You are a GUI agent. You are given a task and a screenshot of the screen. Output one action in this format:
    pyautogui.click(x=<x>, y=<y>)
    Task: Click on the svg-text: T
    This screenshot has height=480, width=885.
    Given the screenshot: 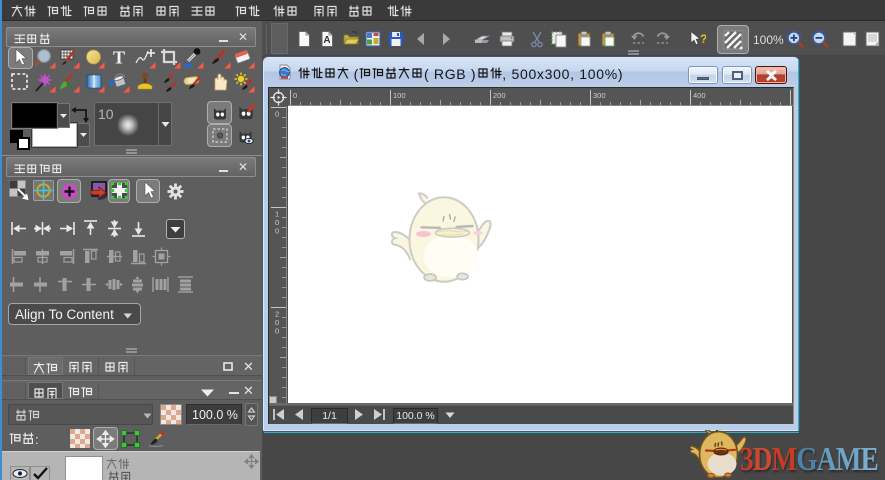 What is the action you would take?
    pyautogui.click(x=119, y=58)
    